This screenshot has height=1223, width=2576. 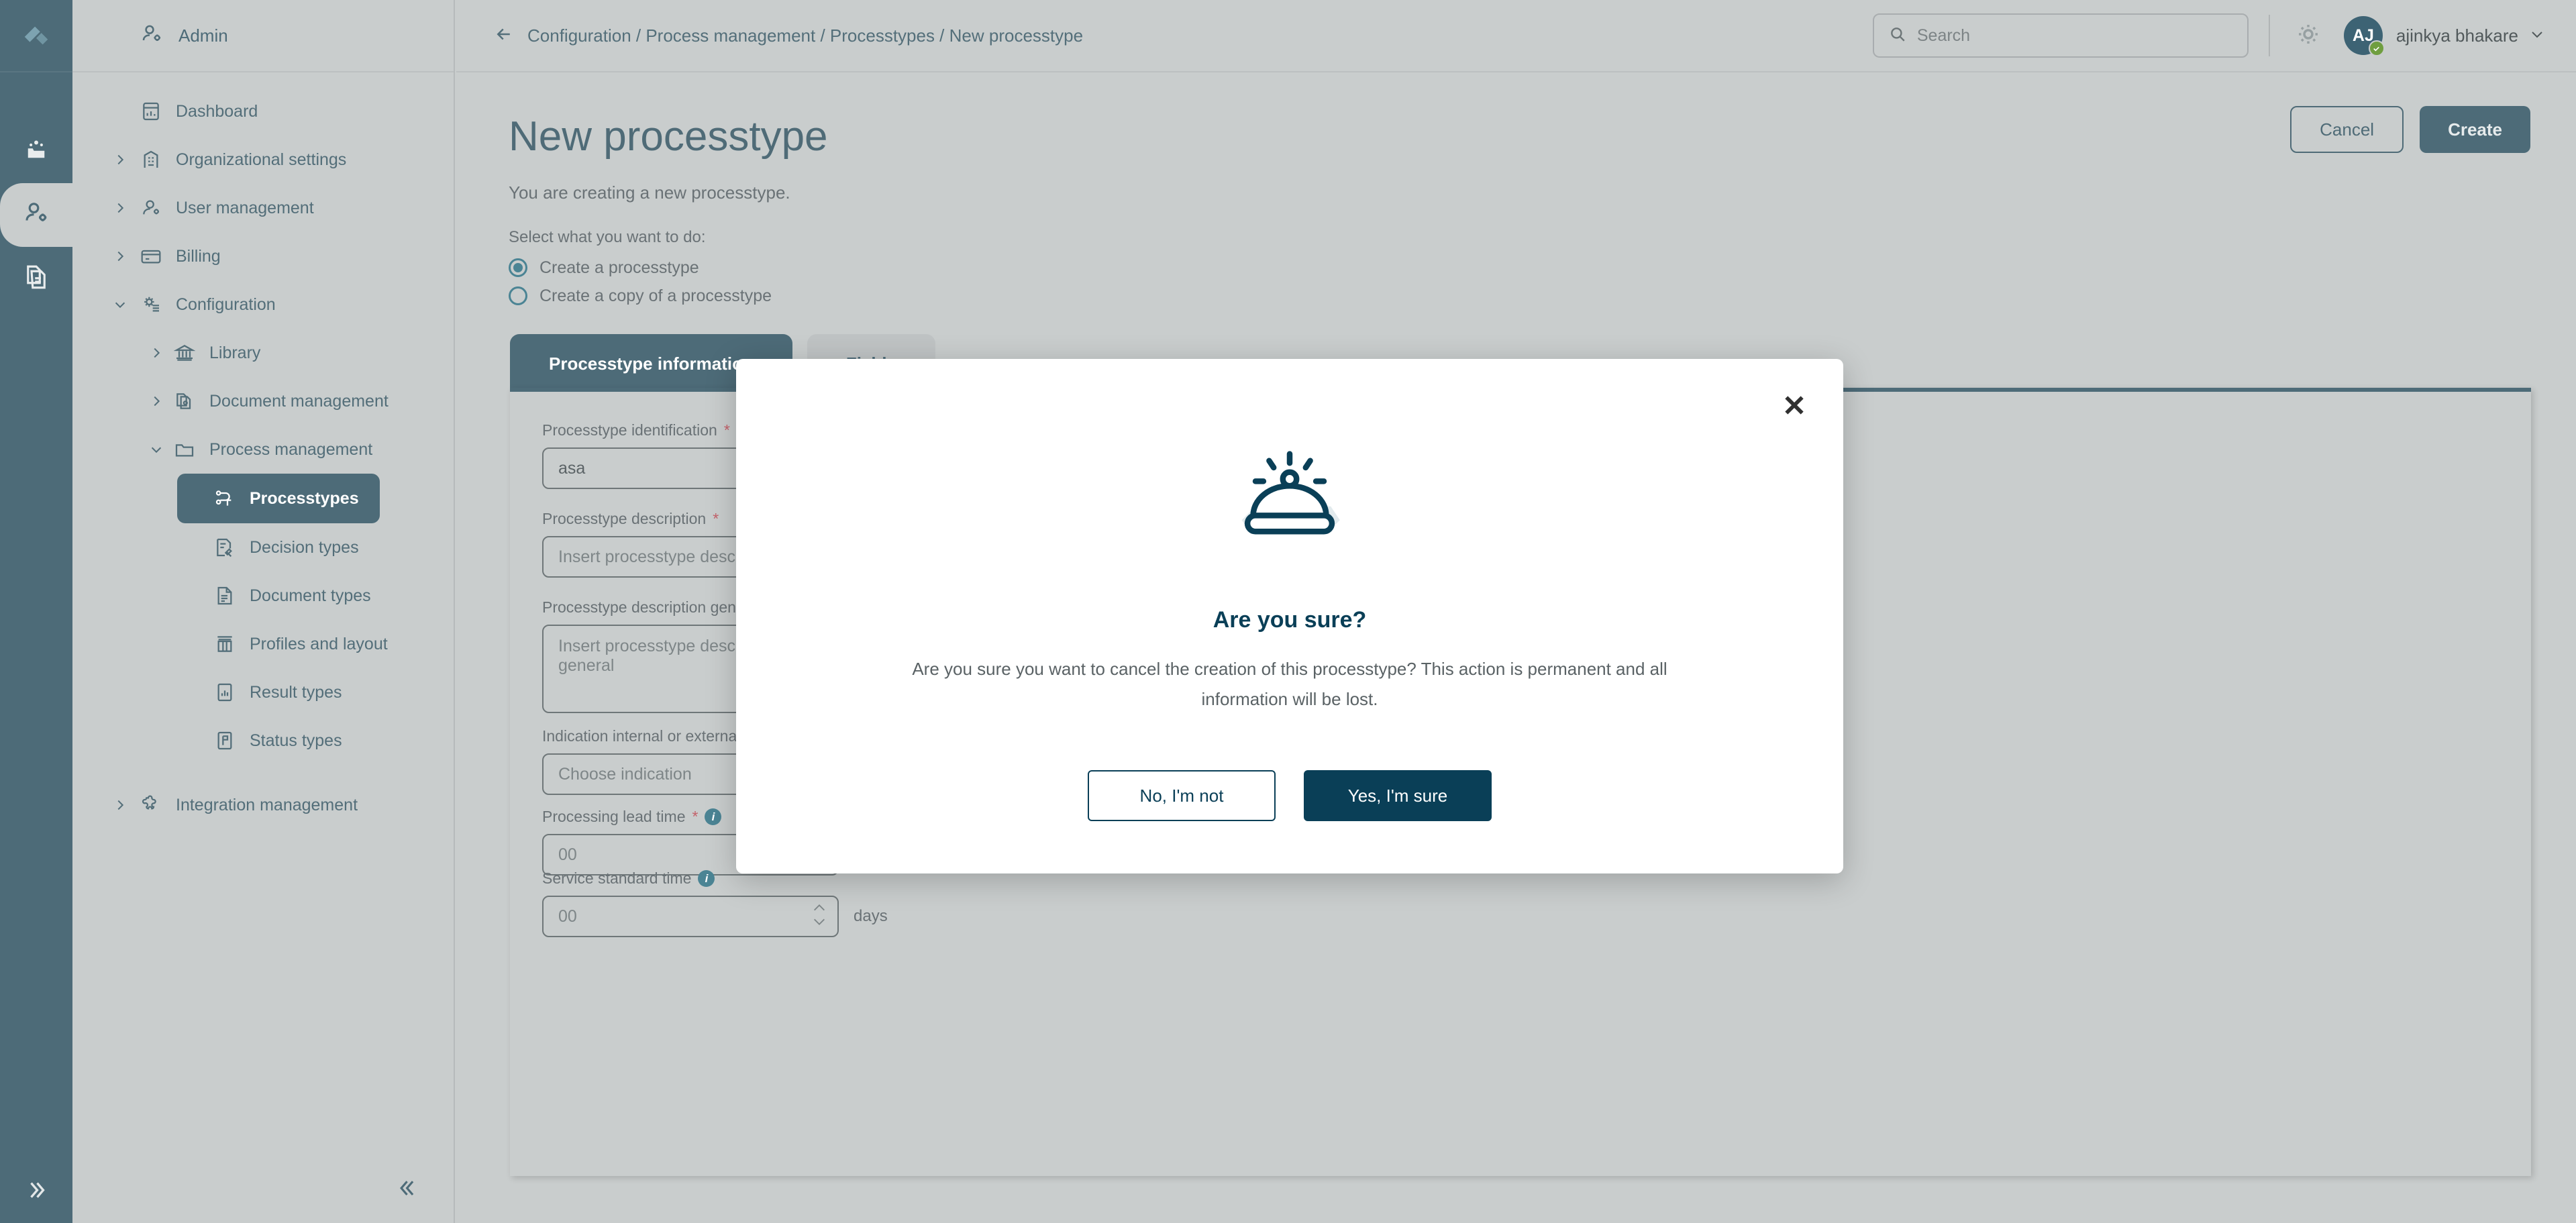 I want to click on sidebar-item-document-types: Document types, so click(x=263, y=596).